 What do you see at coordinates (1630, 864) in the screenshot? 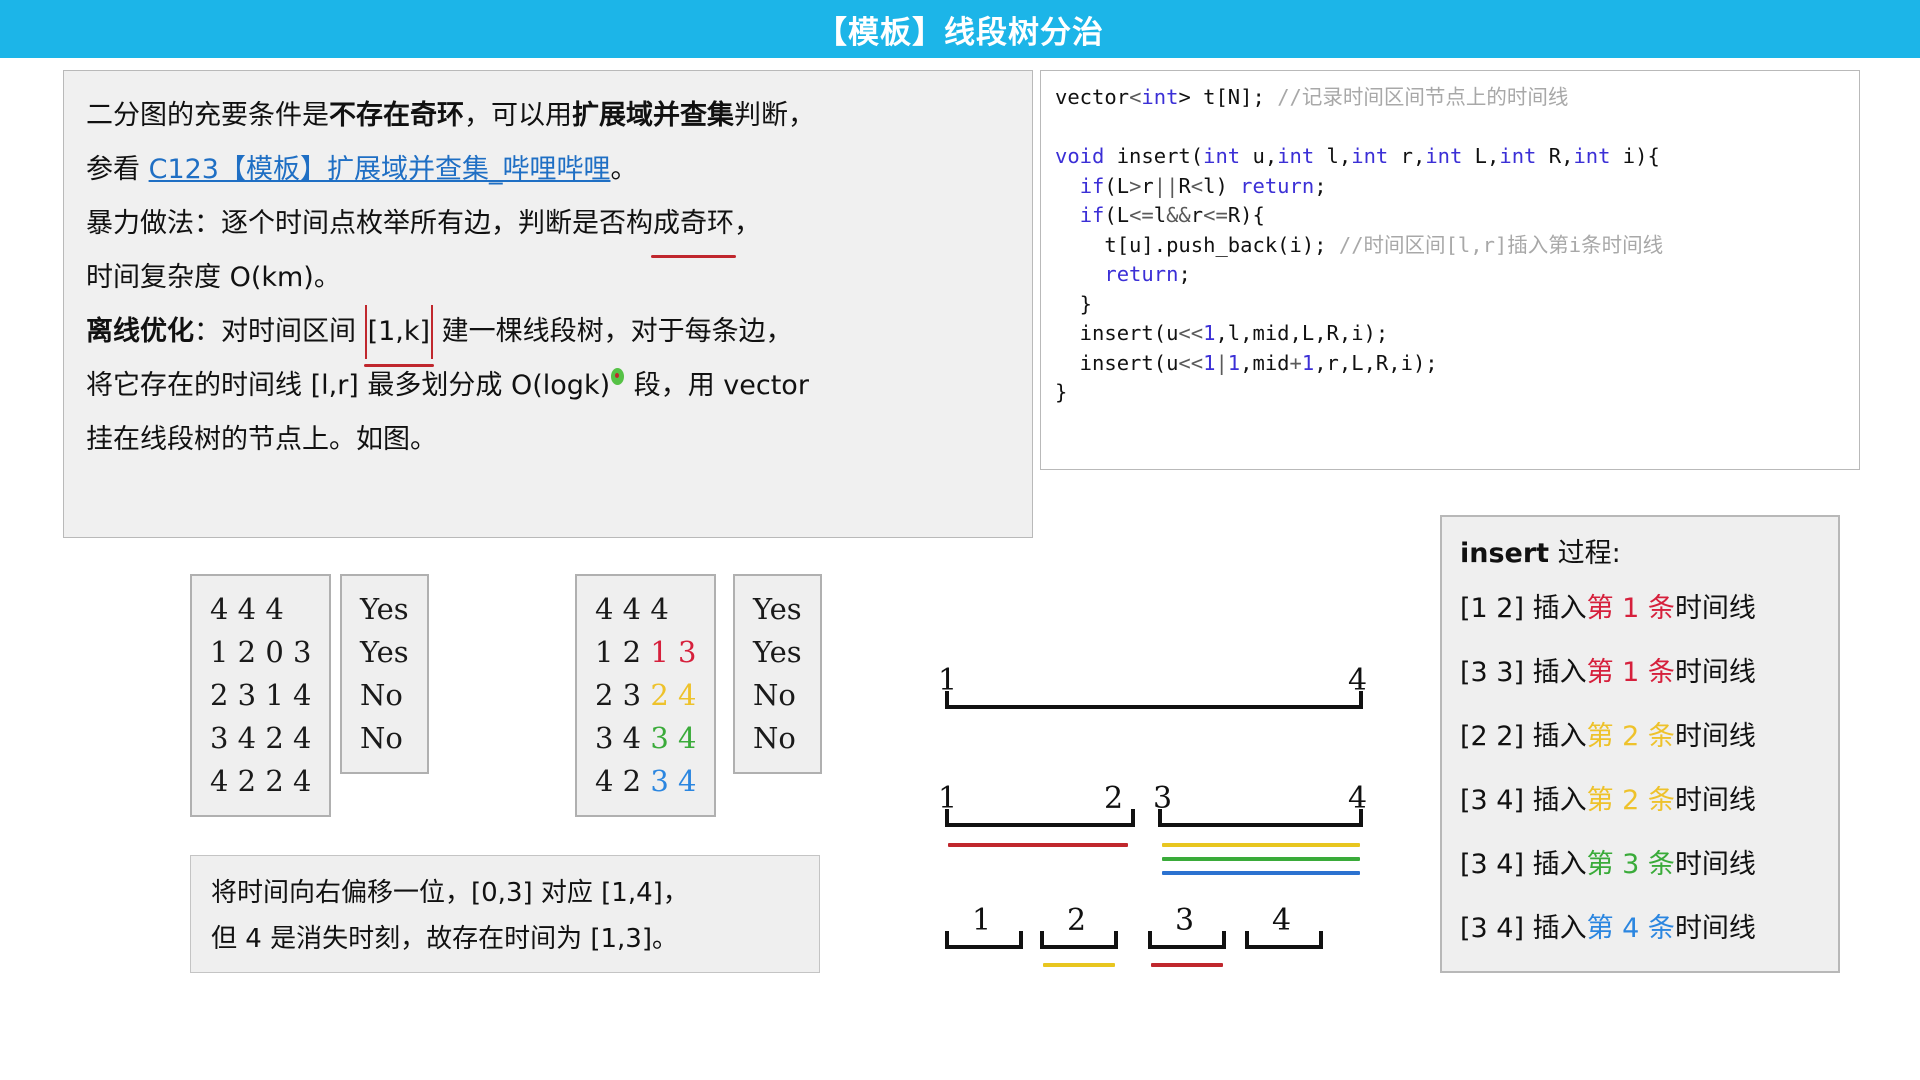
I see `insert-line-index: 第 3 条` at bounding box center [1630, 864].